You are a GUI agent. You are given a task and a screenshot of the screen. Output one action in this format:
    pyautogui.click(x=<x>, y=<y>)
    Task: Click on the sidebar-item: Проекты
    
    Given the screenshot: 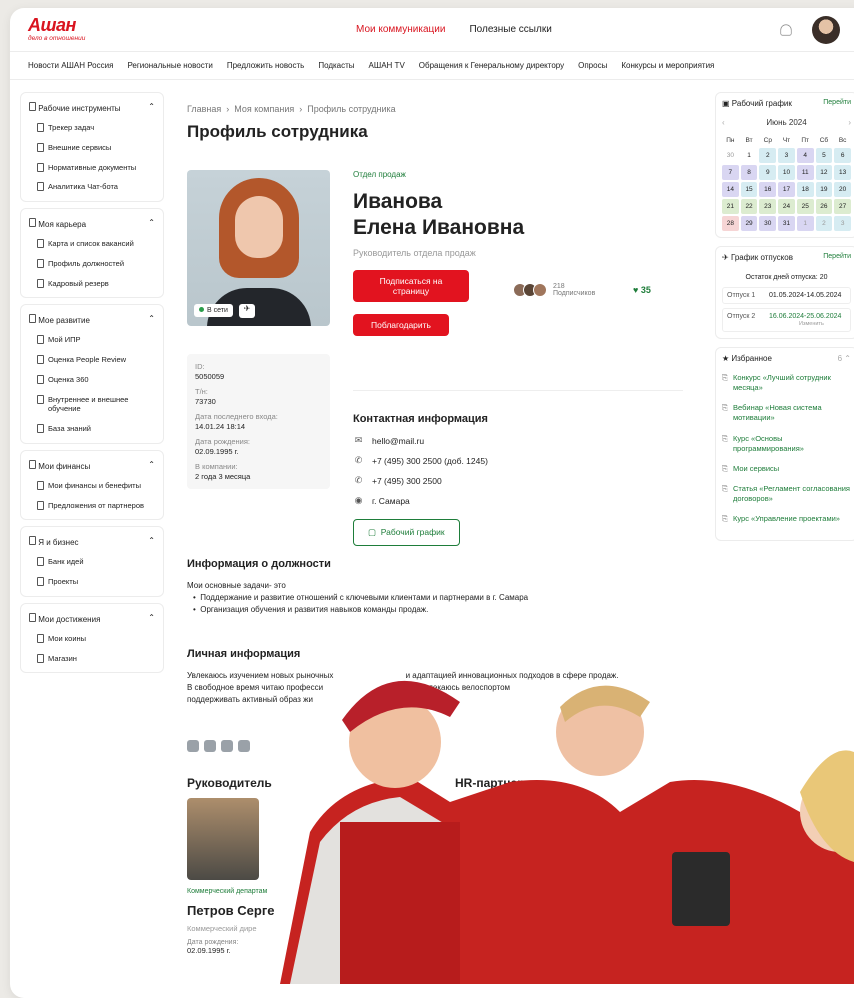 What is the action you would take?
    pyautogui.click(x=92, y=582)
    